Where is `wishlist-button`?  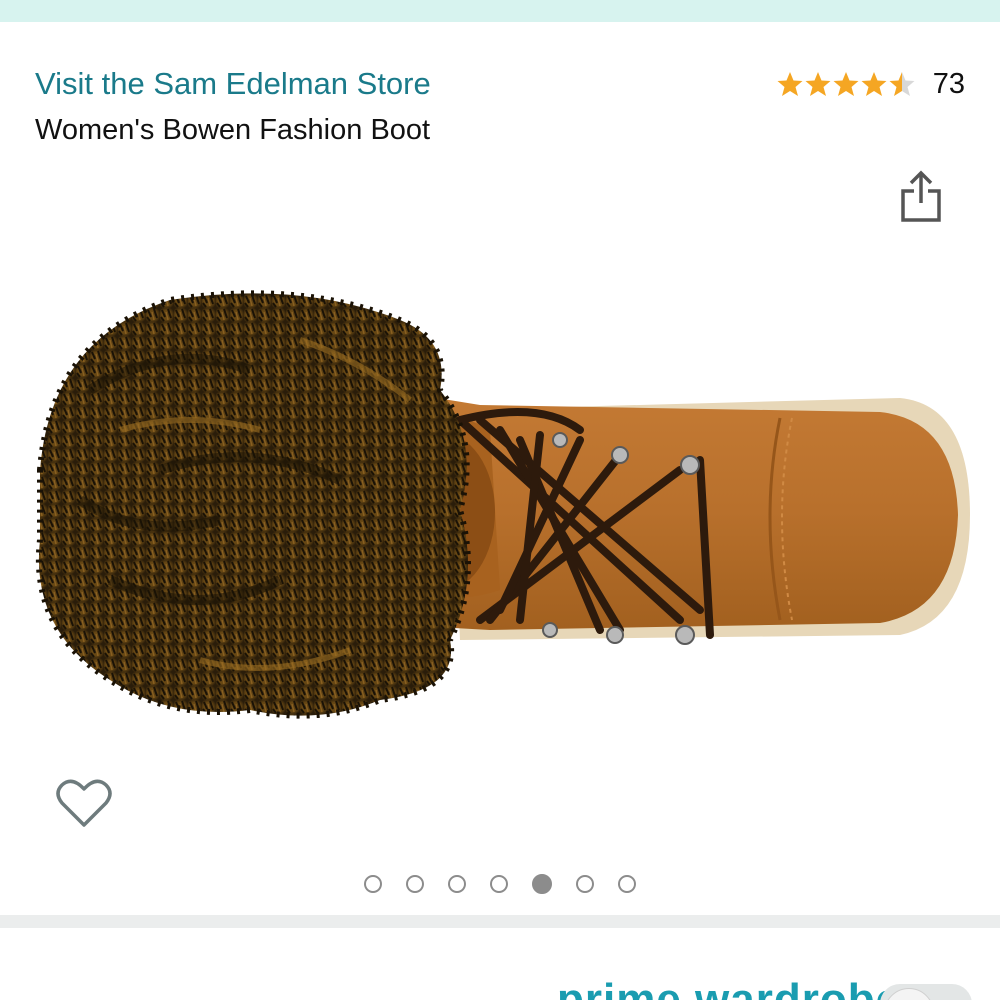 wishlist-button is located at coordinates (84, 803).